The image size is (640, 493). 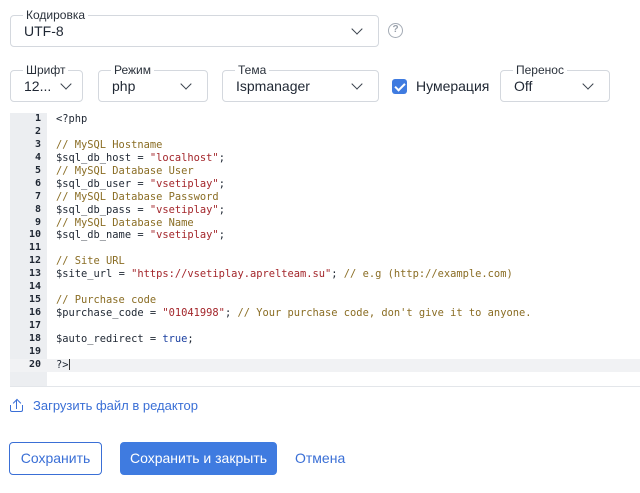 I want to click on line-number: 8, so click(x=37, y=209).